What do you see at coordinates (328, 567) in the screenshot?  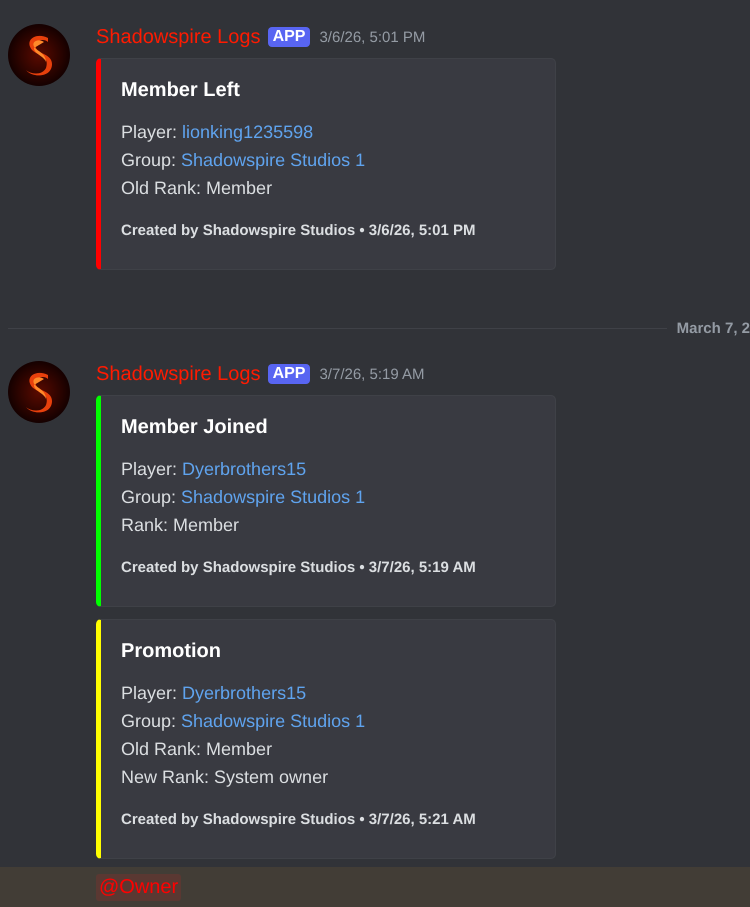 I see `embed-footer: Created by Shadowspire Studios • 3/7/26, 5:19 AM` at bounding box center [328, 567].